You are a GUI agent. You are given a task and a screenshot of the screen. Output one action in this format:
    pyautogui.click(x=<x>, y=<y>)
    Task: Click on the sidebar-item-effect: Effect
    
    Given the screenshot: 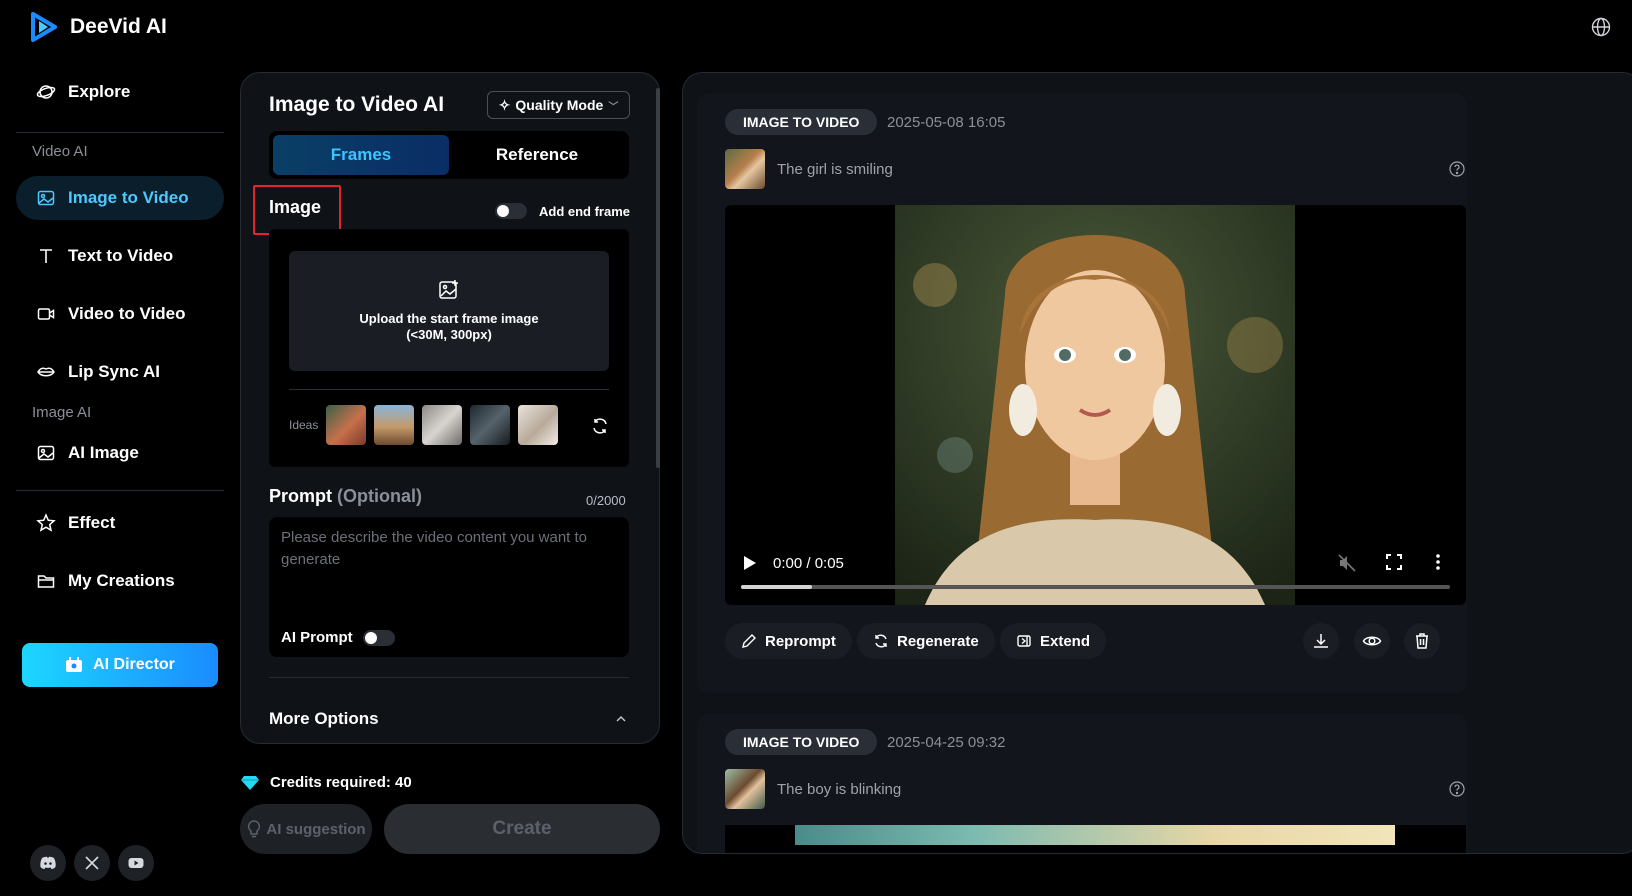 What is the action you would take?
    pyautogui.click(x=120, y=523)
    